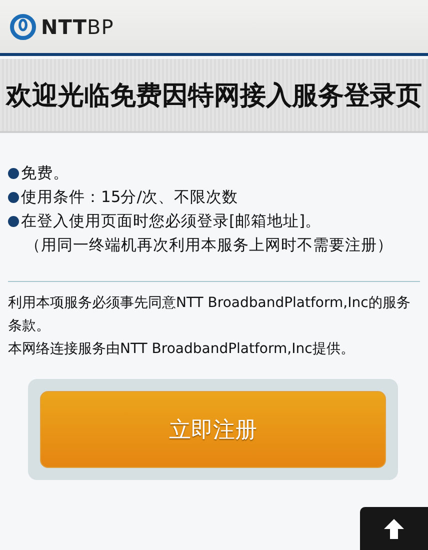  I want to click on terms-text: 利用本项服务必须事先同意NTT BroadbandPlatform,Inc的服务条款。, so click(210, 315).